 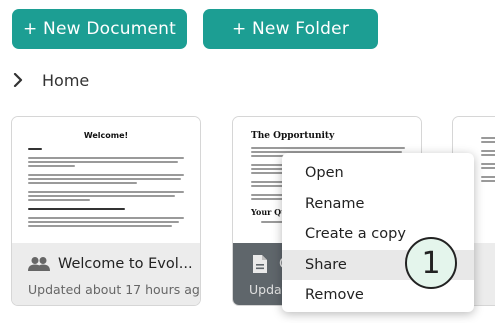 What do you see at coordinates (99, 29) in the screenshot?
I see `new-document-button: + New Document` at bounding box center [99, 29].